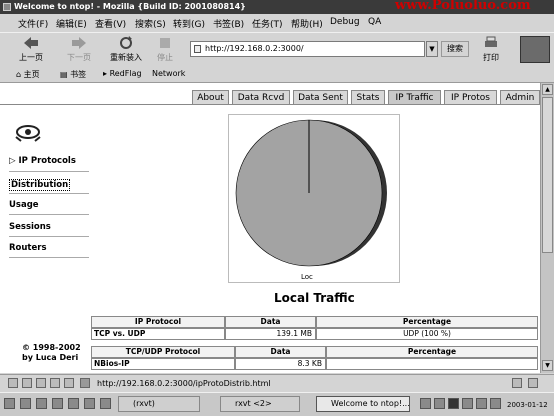 This screenshot has height=416, width=554. Describe the element at coordinates (31, 49) in the screenshot. I see `back-button: 上一页` at that location.